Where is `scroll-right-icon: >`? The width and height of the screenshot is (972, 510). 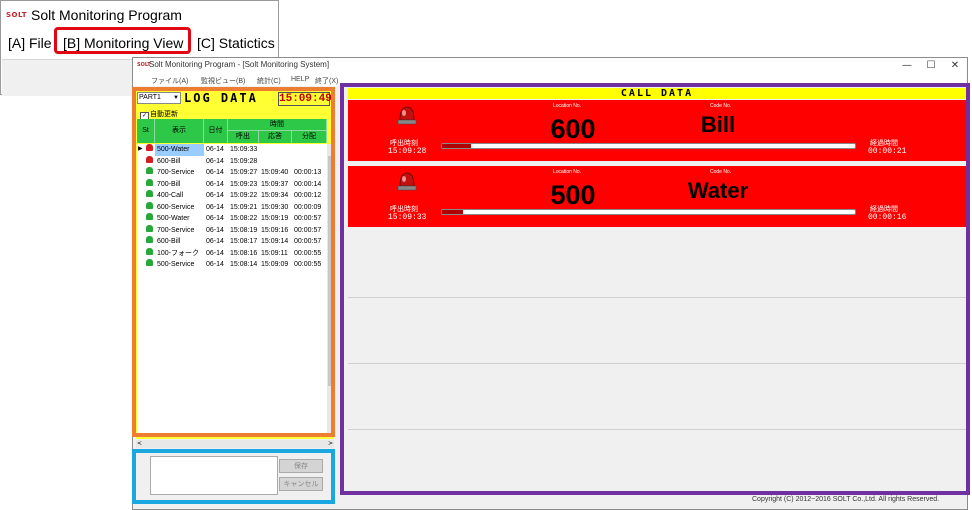
scroll-right-icon: > is located at coordinates (330, 443).